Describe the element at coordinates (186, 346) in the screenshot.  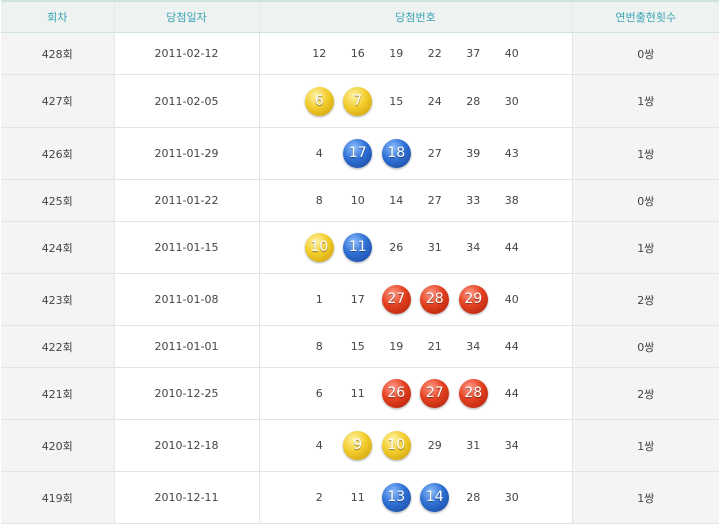
I see `date-cell: 2011-01-01` at that location.